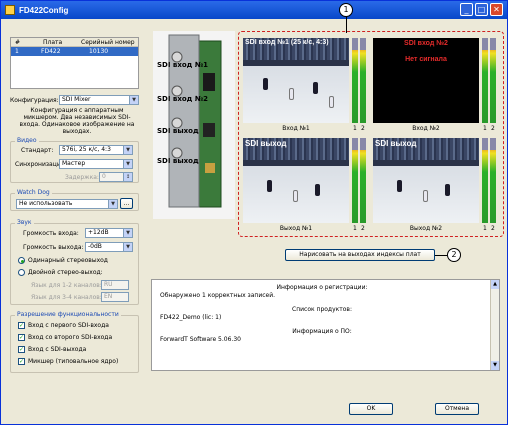  What do you see at coordinates (98, 232) in the screenshot?
I see `input-volume-value: +12dB` at bounding box center [98, 232].